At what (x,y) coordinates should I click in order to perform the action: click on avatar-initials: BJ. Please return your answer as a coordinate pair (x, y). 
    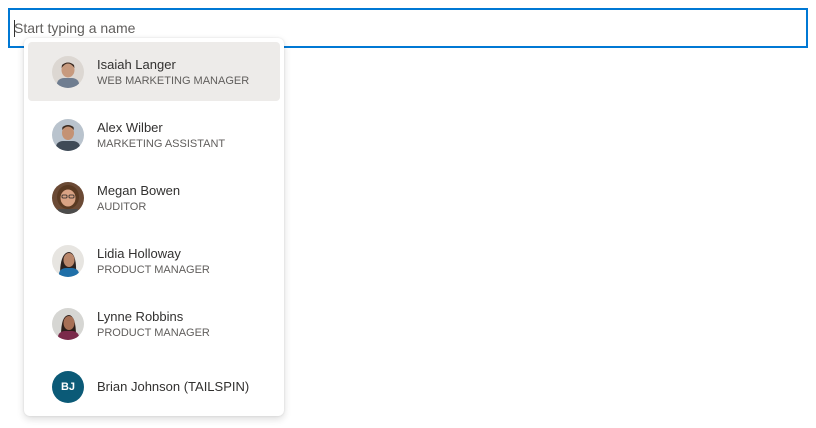
    Looking at the image, I should click on (68, 387).